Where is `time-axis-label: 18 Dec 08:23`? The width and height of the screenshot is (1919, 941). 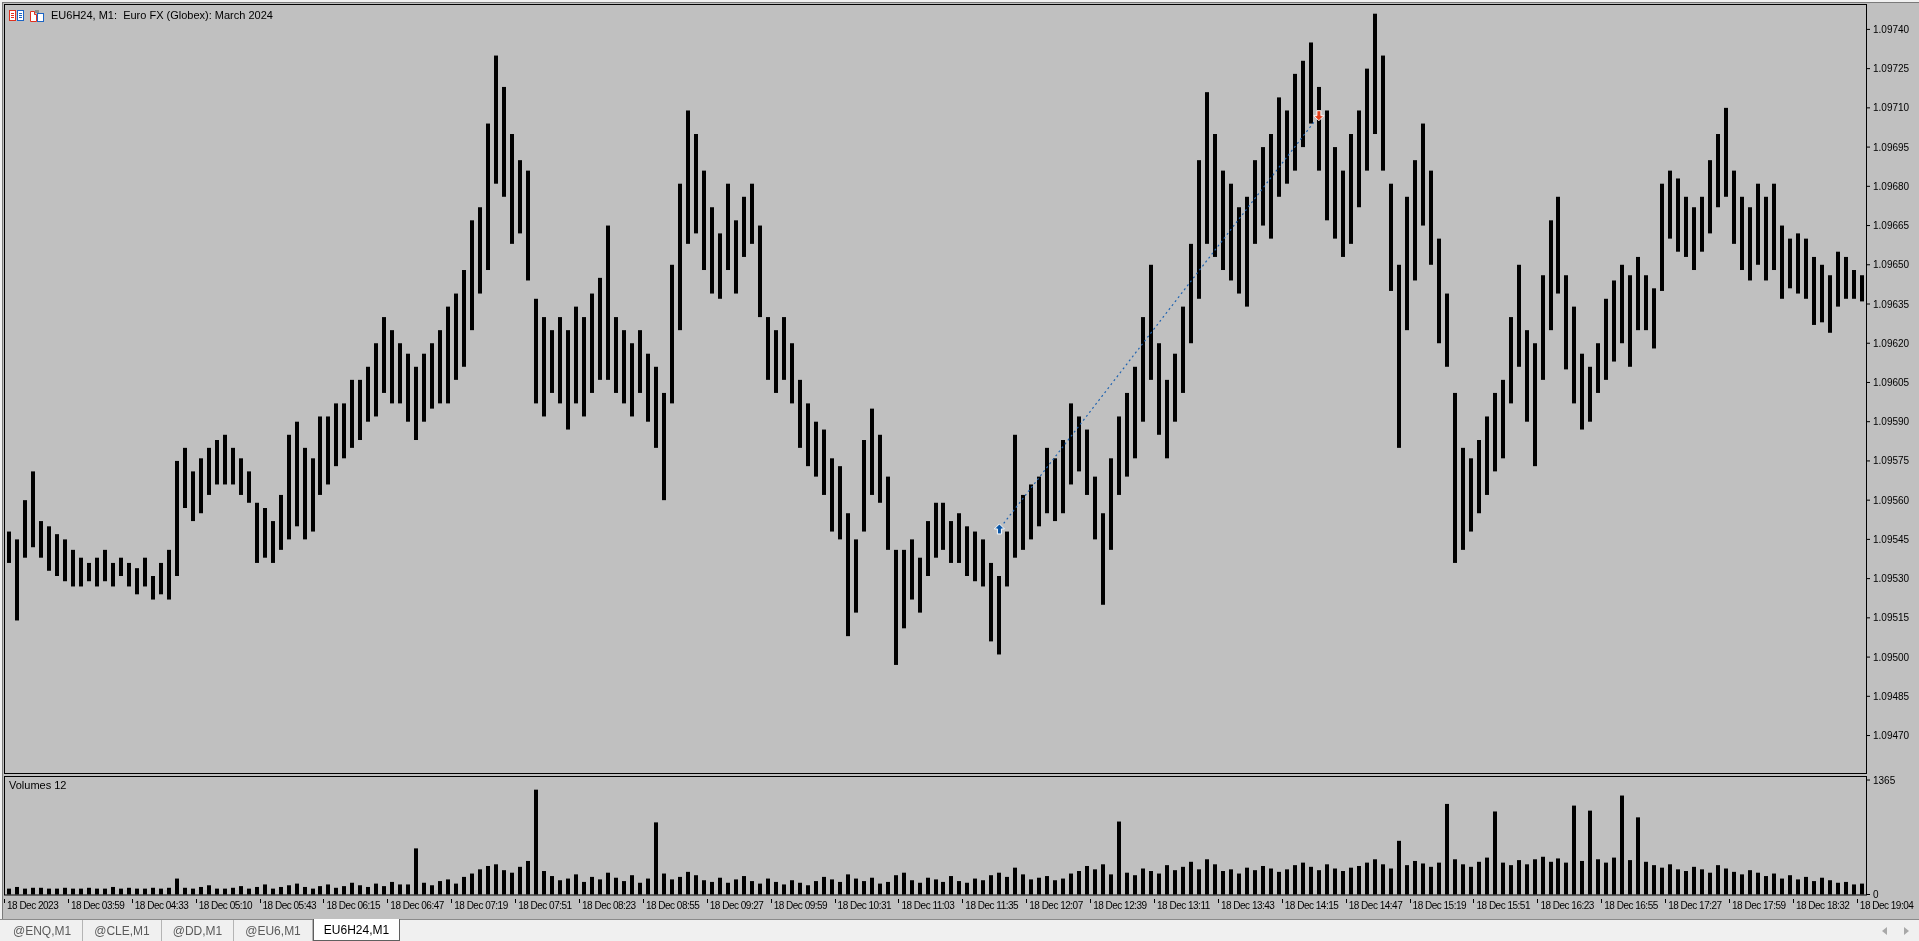
time-axis-label: 18 Dec 08:23 is located at coordinates (609, 906).